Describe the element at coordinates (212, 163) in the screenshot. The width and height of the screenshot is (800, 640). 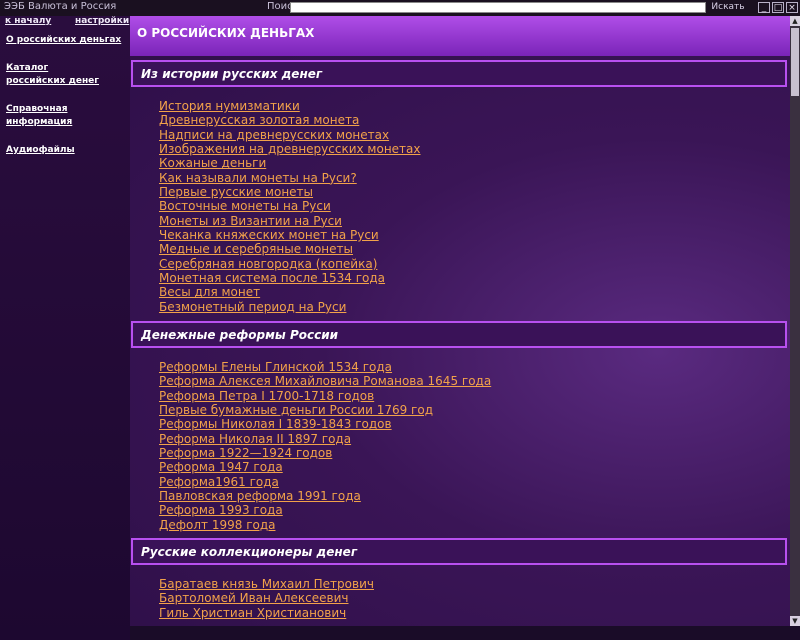
I see `article-link: Кожаные деньги` at that location.